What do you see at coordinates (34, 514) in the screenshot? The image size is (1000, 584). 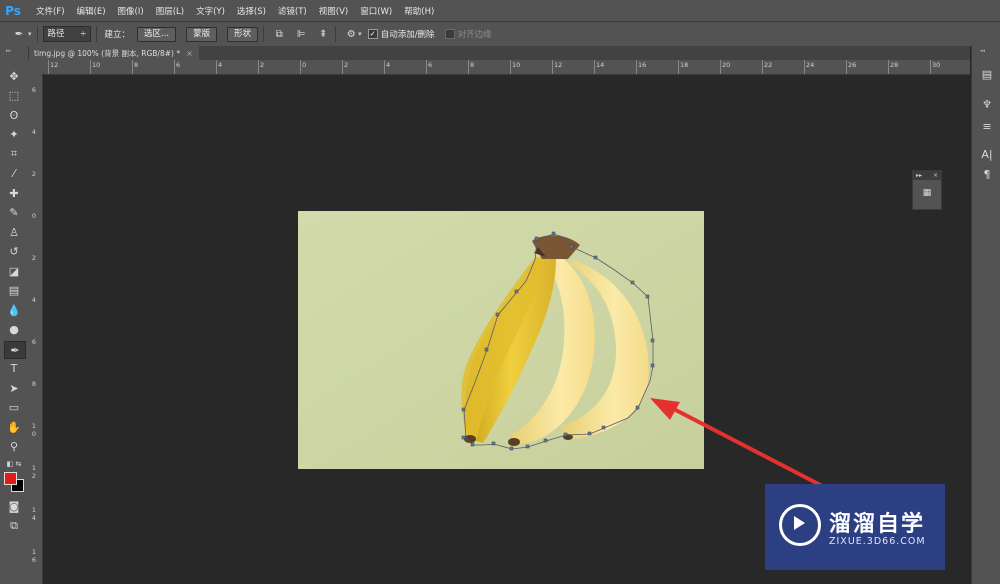 I see `ruler-tick-label: 1 4` at bounding box center [34, 514].